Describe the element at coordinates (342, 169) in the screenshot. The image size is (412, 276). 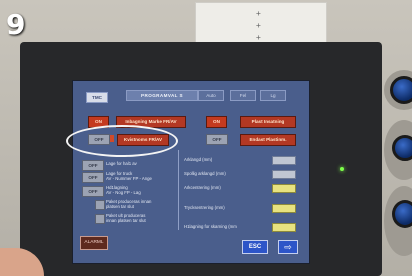
I see `status-led-icon` at that location.